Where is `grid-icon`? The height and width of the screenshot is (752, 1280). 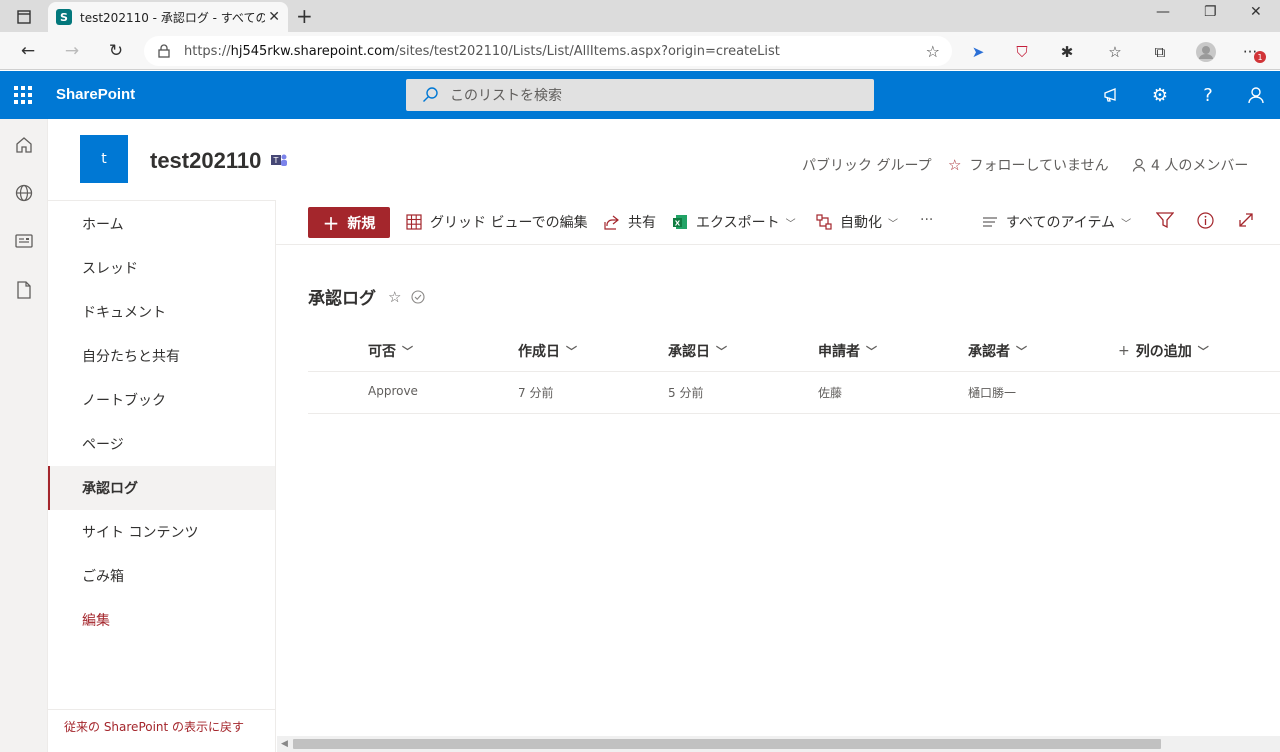 grid-icon is located at coordinates (414, 222).